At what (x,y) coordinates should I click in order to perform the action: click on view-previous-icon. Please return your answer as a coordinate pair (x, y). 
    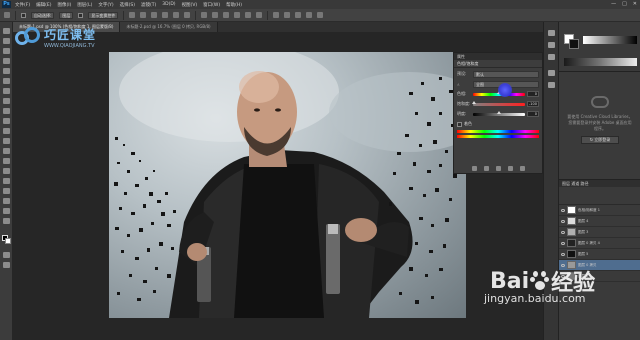
    Looking at the image, I should click on (486, 168).